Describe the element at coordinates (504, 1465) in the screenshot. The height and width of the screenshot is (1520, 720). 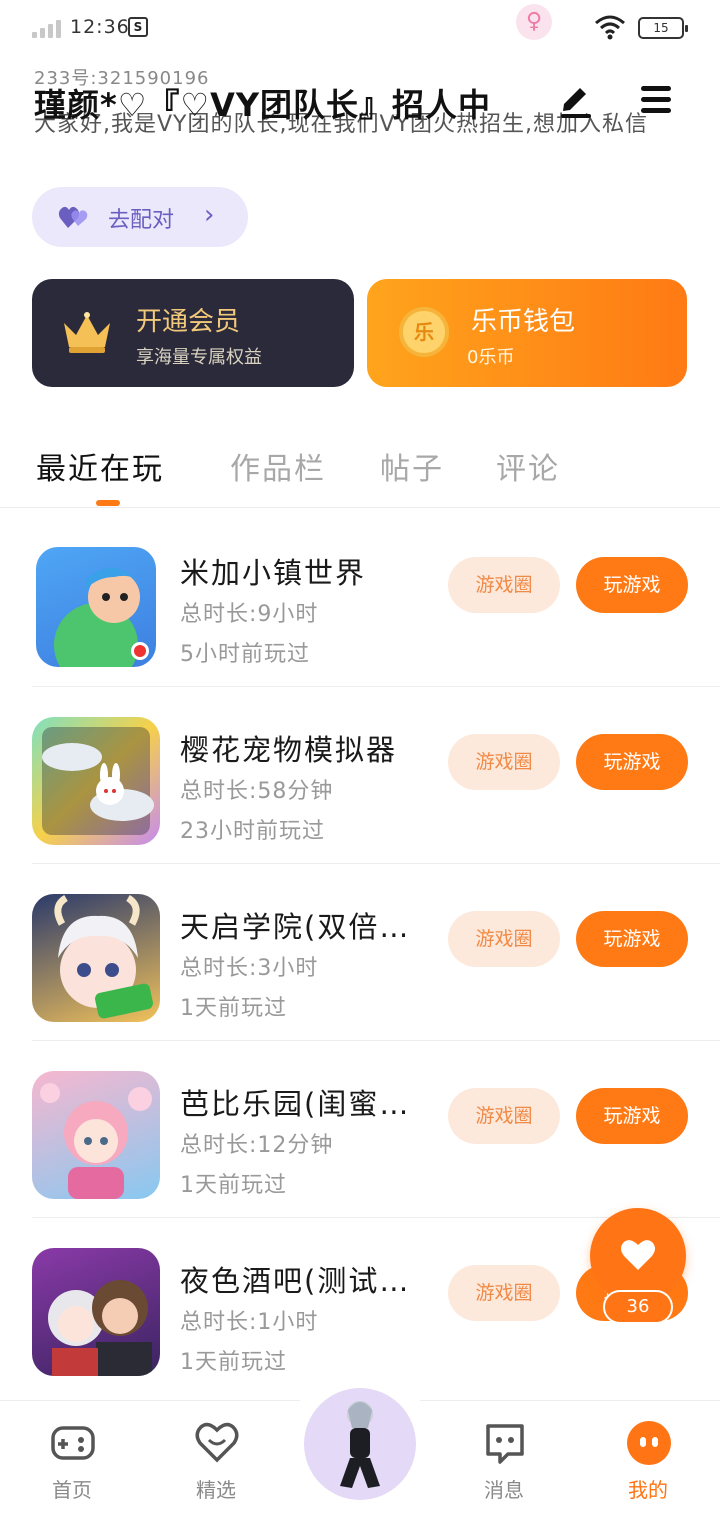
I see `nav-item-messages: 消息` at that location.